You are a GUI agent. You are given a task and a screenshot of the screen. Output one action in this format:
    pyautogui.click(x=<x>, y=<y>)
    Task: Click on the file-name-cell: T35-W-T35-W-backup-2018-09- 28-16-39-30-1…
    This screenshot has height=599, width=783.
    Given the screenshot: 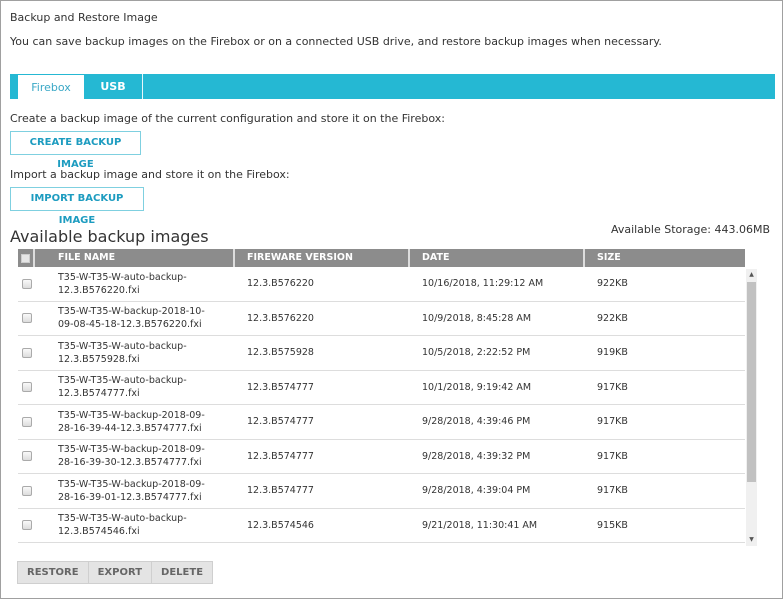 What is the action you would take?
    pyautogui.click(x=131, y=456)
    